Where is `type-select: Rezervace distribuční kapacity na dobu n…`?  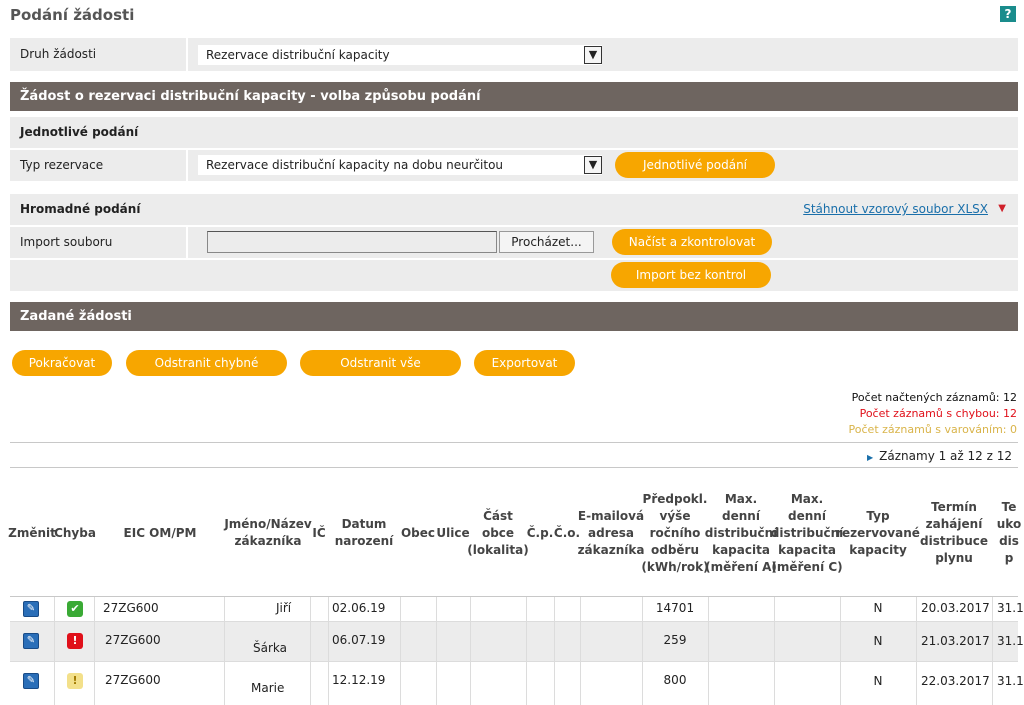
type-select: Rezervace distribuční kapacity na dobu n… is located at coordinates (400, 165).